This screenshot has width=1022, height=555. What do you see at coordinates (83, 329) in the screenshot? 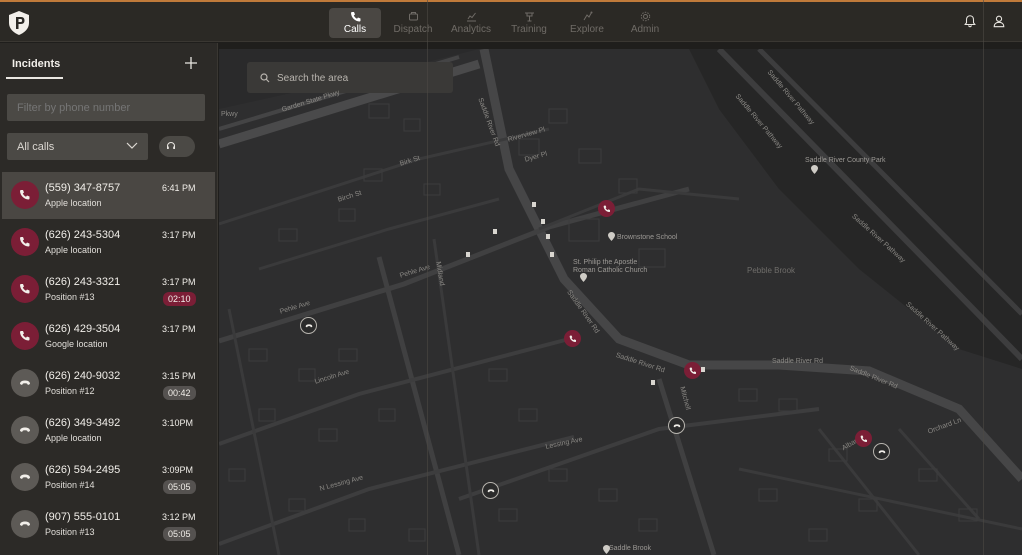
I see `call-phone-number: (626) 429-3504` at bounding box center [83, 329].